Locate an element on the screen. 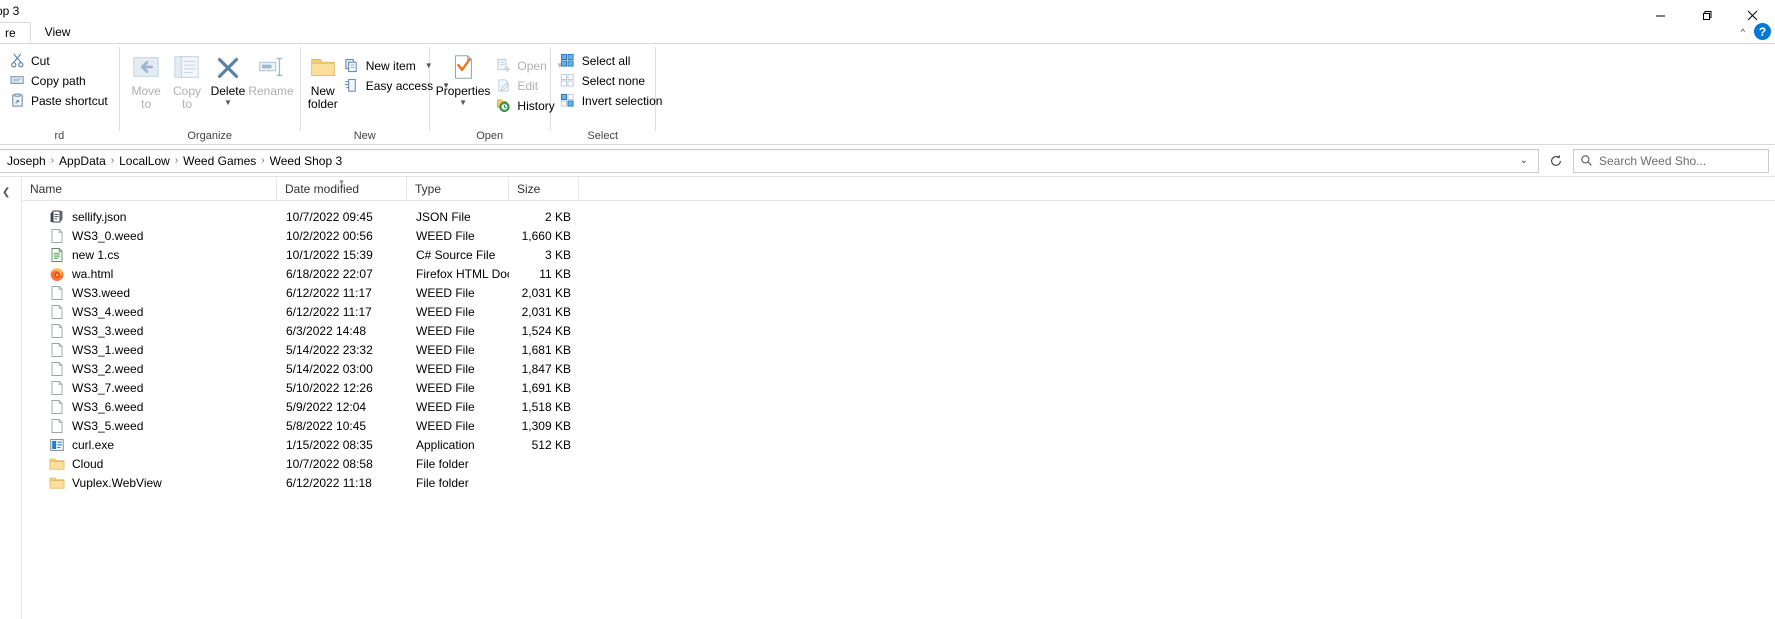  table-row: Cloud 10/7/2022 08:58 File folder is located at coordinates (898, 463).